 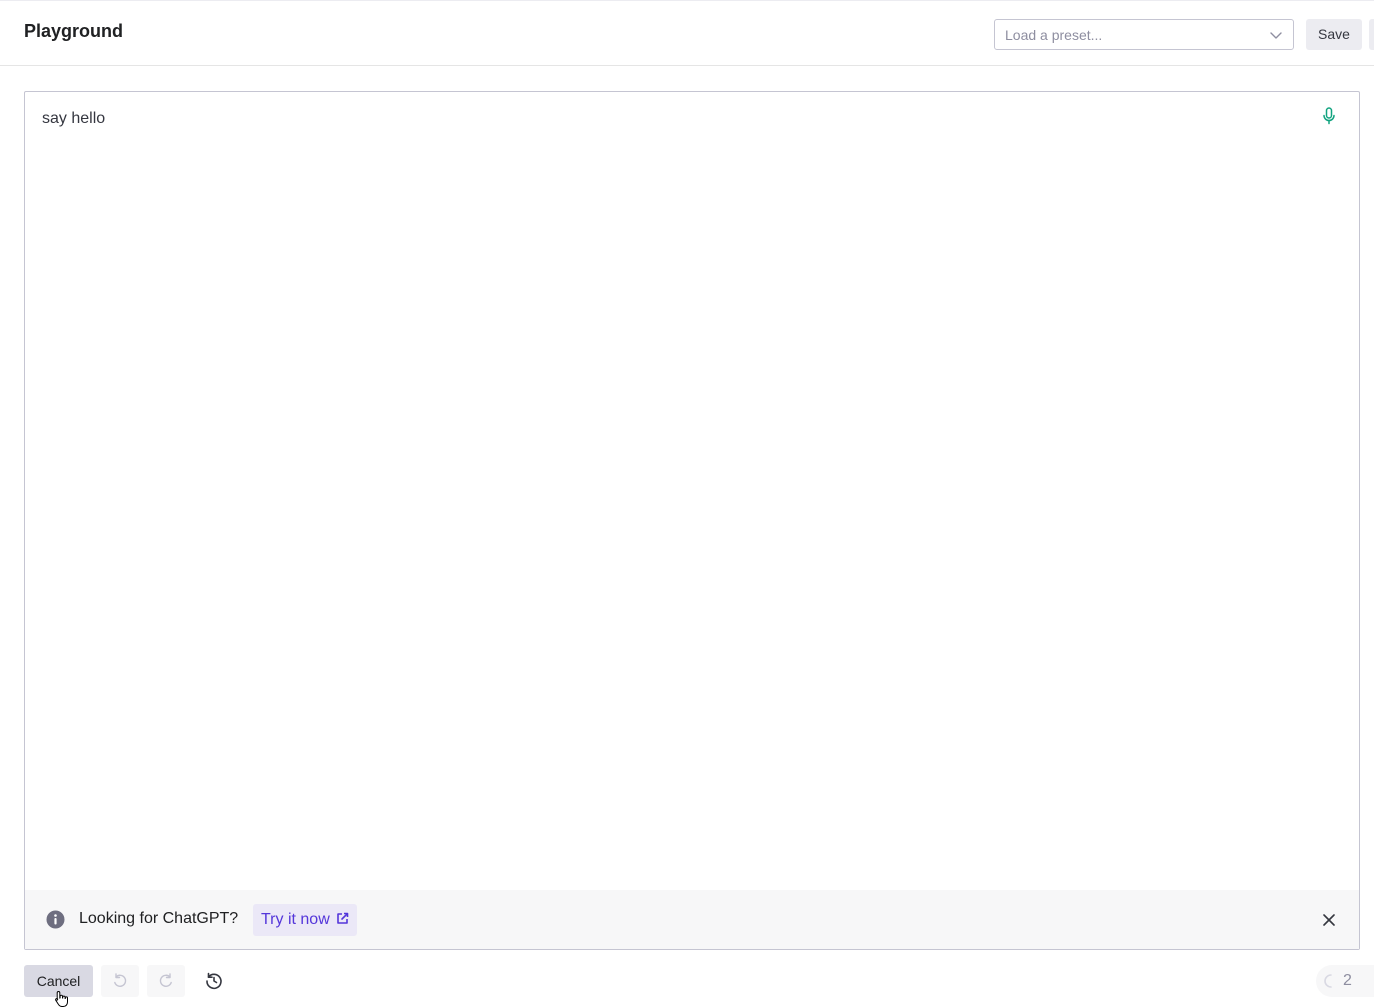 What do you see at coordinates (1334, 34) in the screenshot?
I see `save-button: Save` at bounding box center [1334, 34].